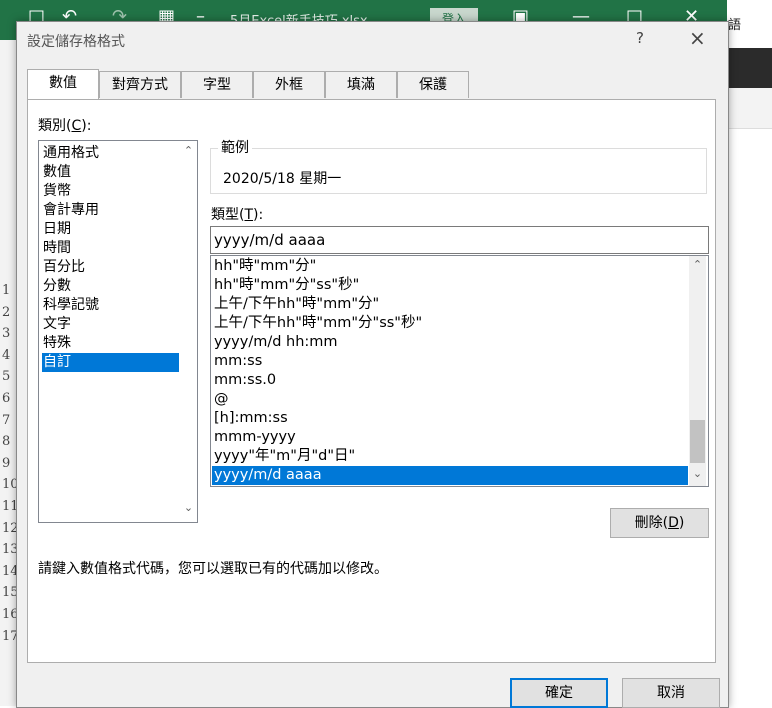 This screenshot has width=772, height=708. Describe the element at coordinates (6, 312) in the screenshot. I see `row-number: 2` at that location.